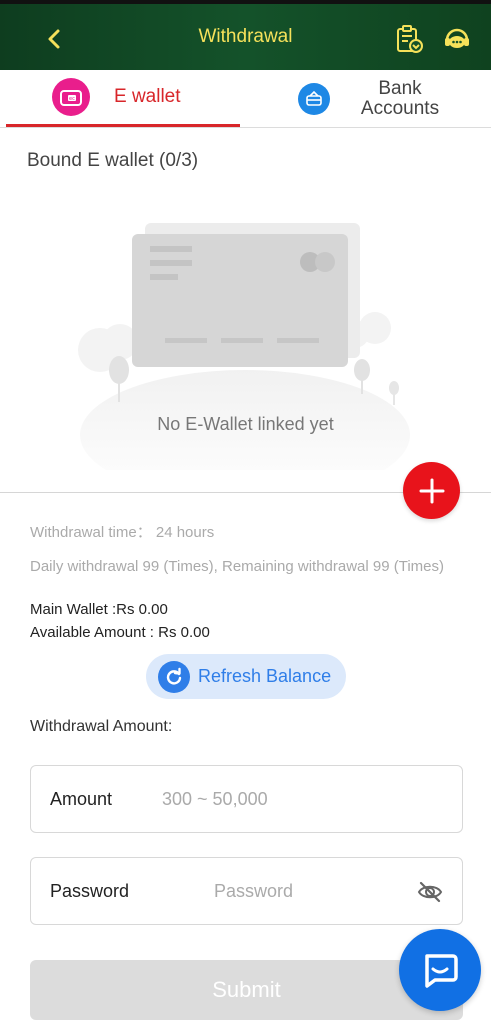 The width and height of the screenshot is (491, 1024). I want to click on clipboard-download-icon, so click(410, 39).